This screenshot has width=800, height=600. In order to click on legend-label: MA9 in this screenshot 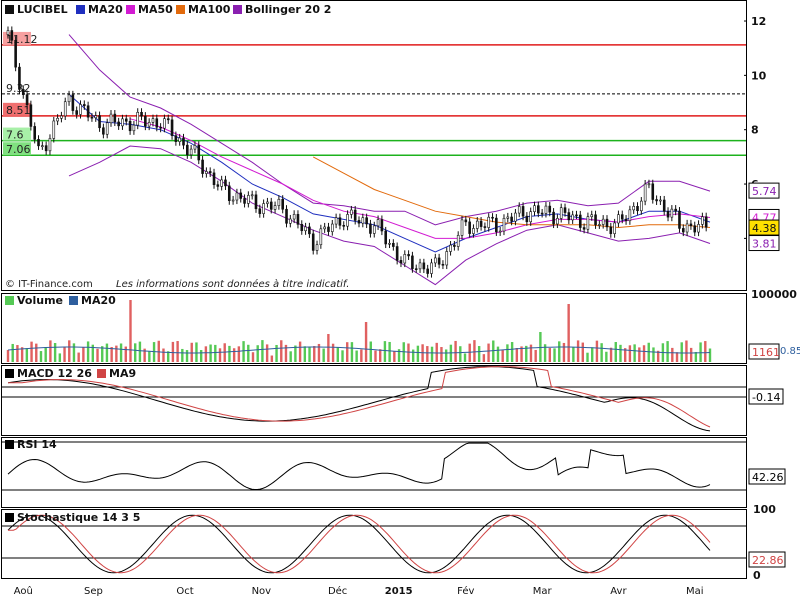, I will do `click(122, 373)`.